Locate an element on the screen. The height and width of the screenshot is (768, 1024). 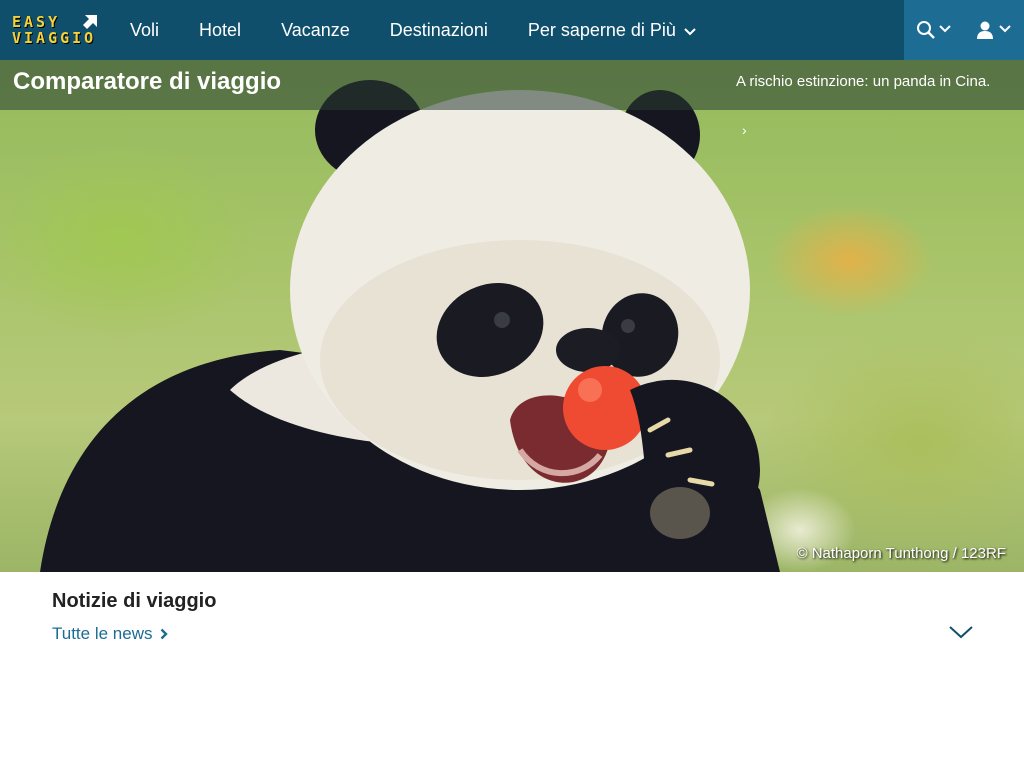
nav-item-label: Voli is located at coordinates (145, 29).